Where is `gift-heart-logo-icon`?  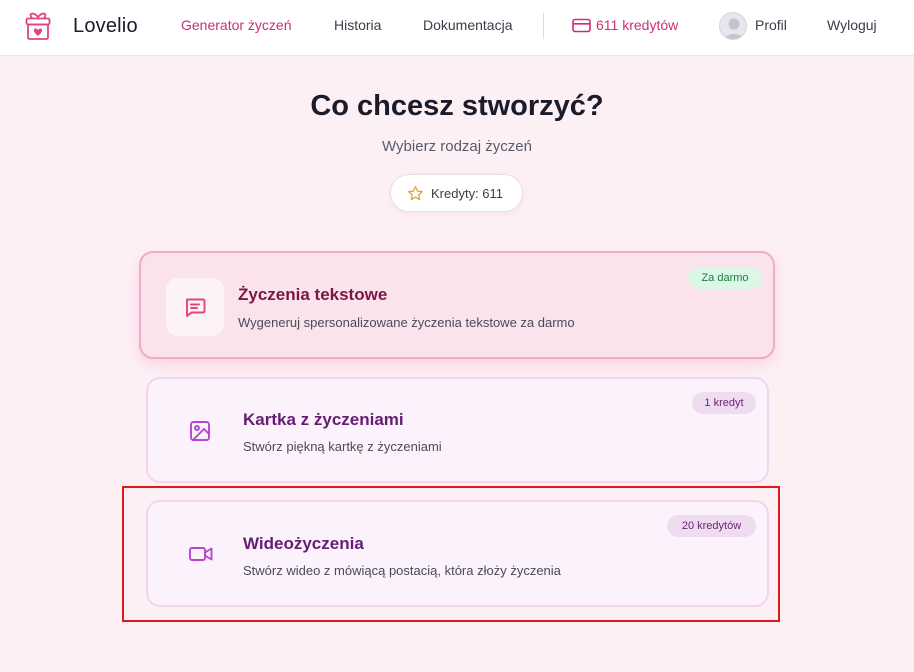
gift-heart-logo-icon is located at coordinates (38, 26).